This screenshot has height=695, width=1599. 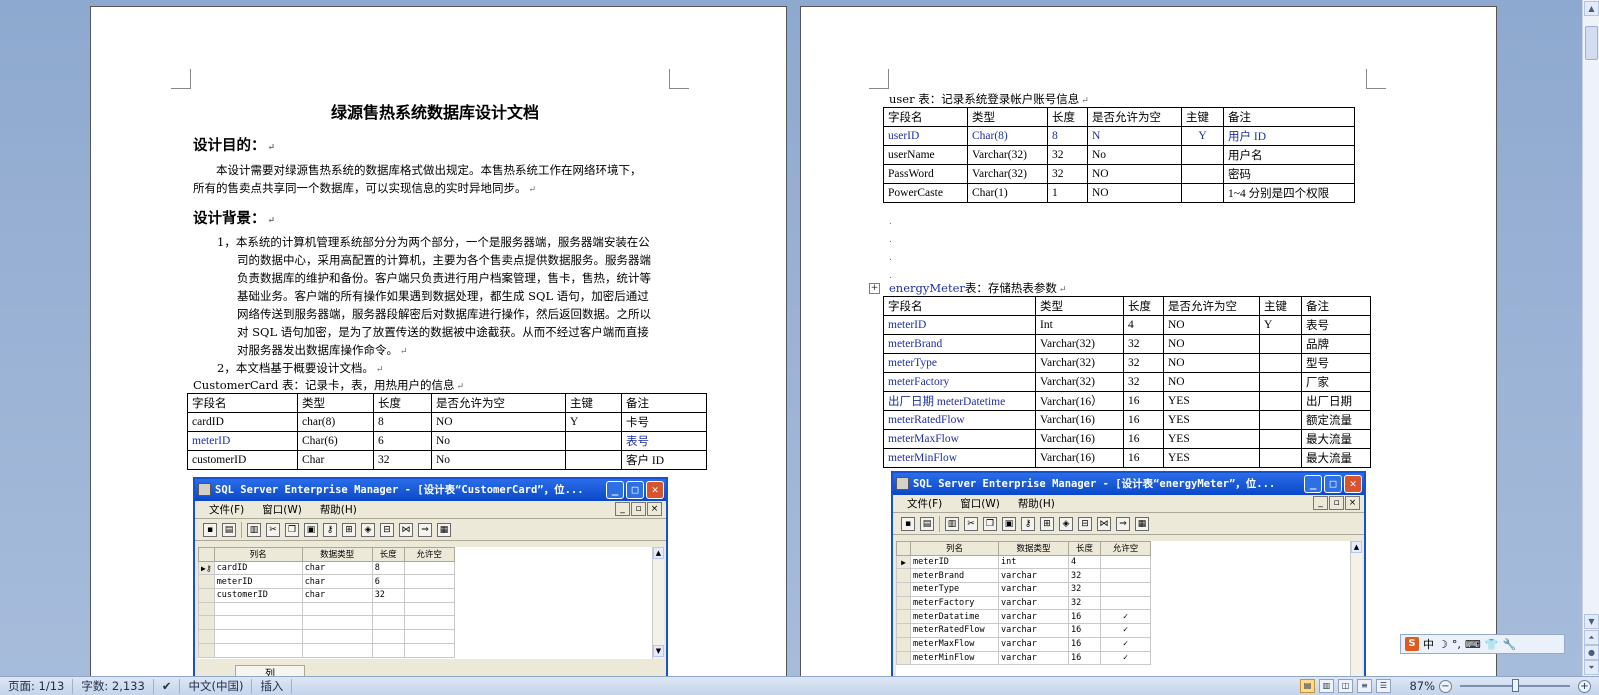 What do you see at coordinates (1033, 562) in the screenshot?
I see `grid-cell: int` at bounding box center [1033, 562].